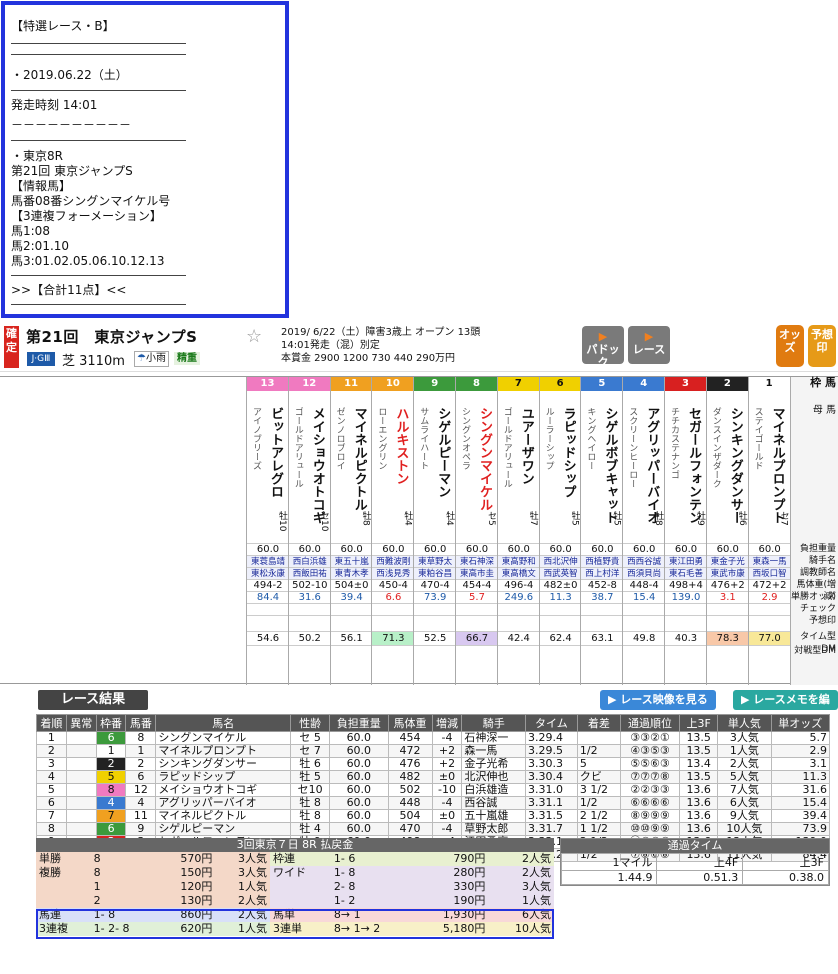 The image size is (838, 974). What do you see at coordinates (822, 346) in the screenshot?
I see `yoso-button: 予想印` at bounding box center [822, 346].